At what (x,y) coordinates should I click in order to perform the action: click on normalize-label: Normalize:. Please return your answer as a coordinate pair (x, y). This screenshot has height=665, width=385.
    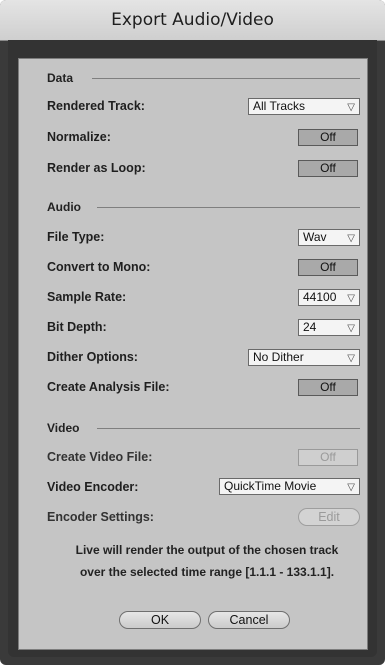
    Looking at the image, I should click on (79, 137).